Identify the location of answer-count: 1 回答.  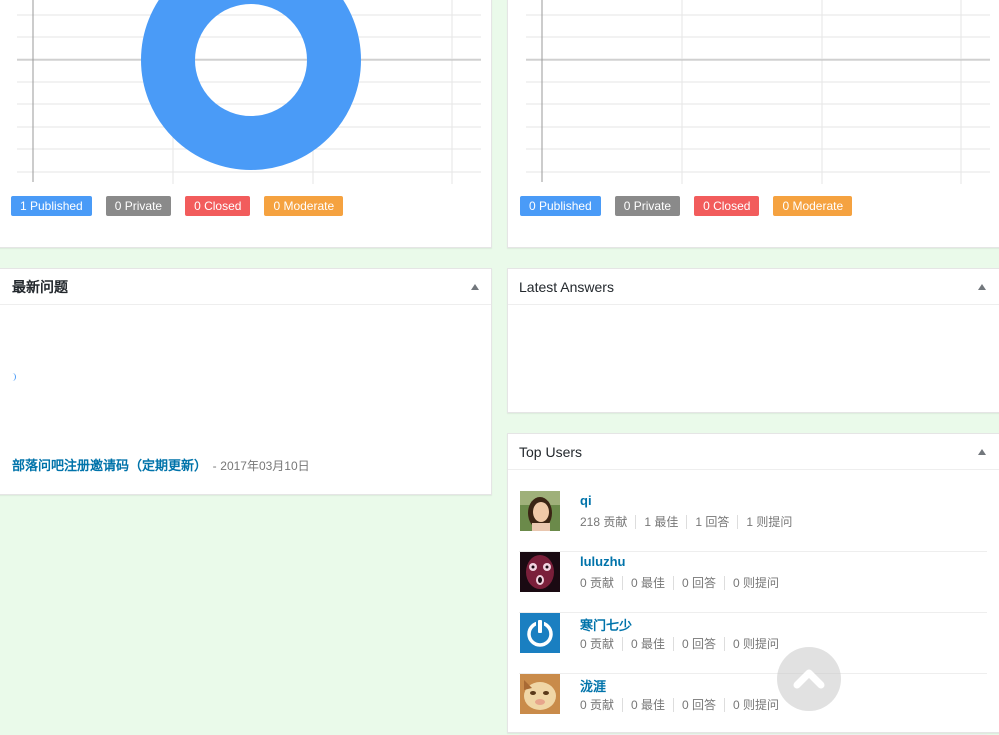
(711, 522).